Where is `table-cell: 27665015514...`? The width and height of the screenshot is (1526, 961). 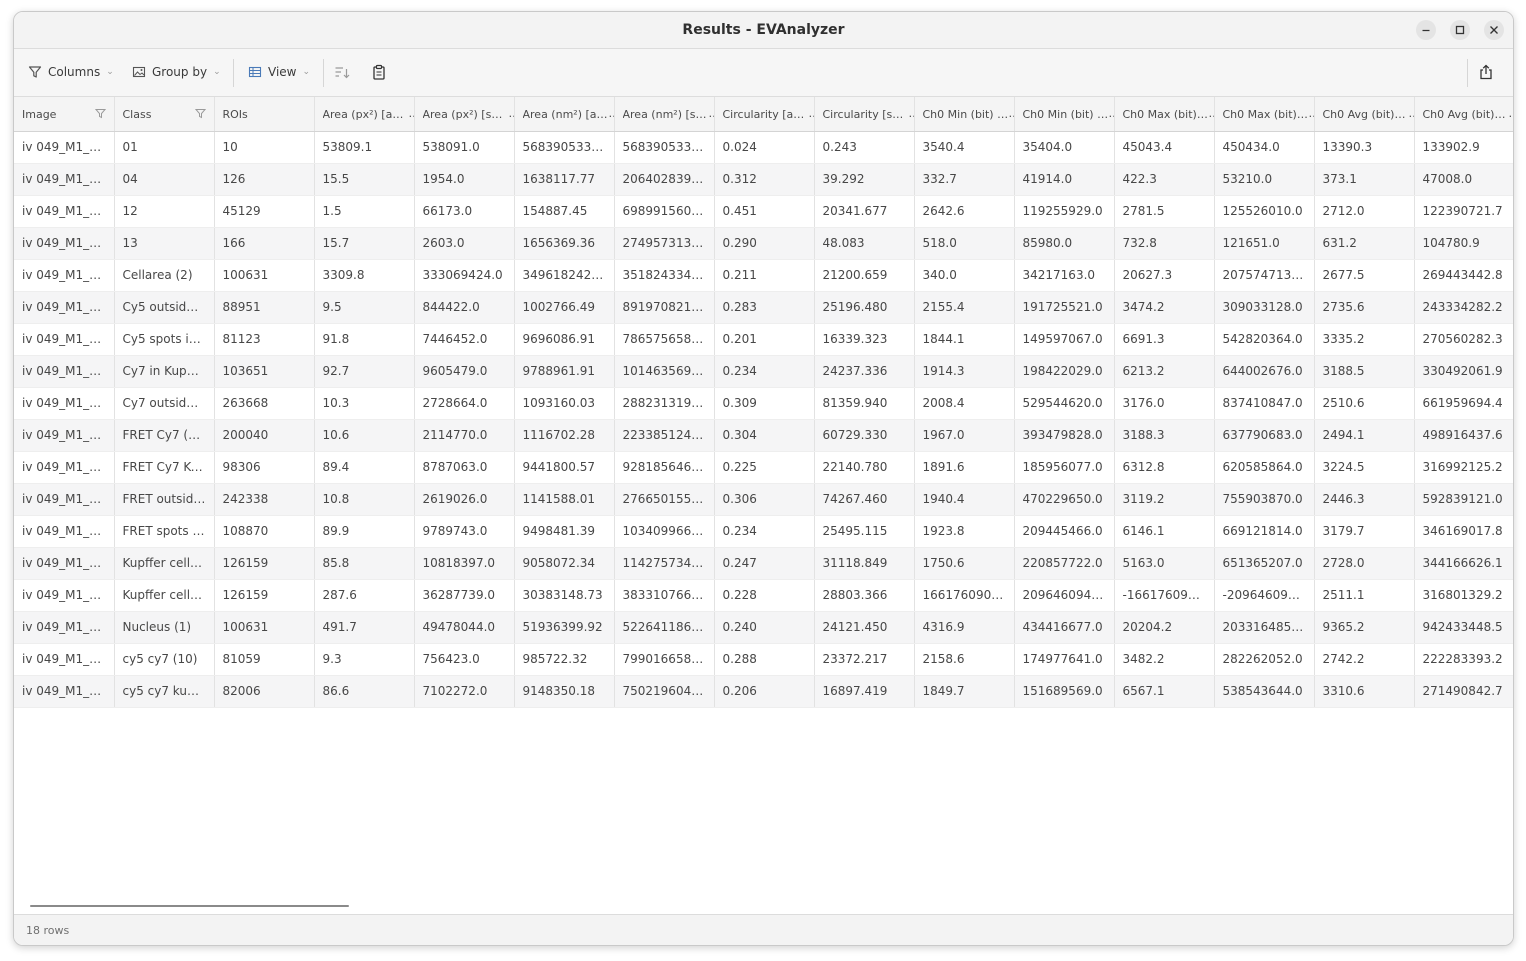 table-cell: 27665015514... is located at coordinates (664, 499).